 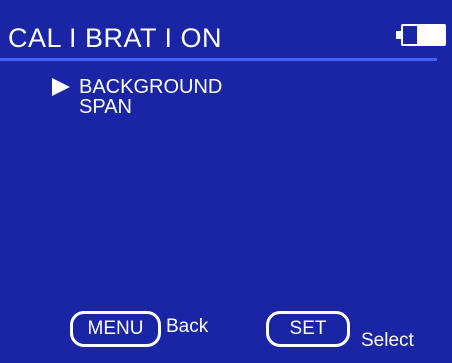 I want to click on menu-button: MENU, so click(x=115, y=329).